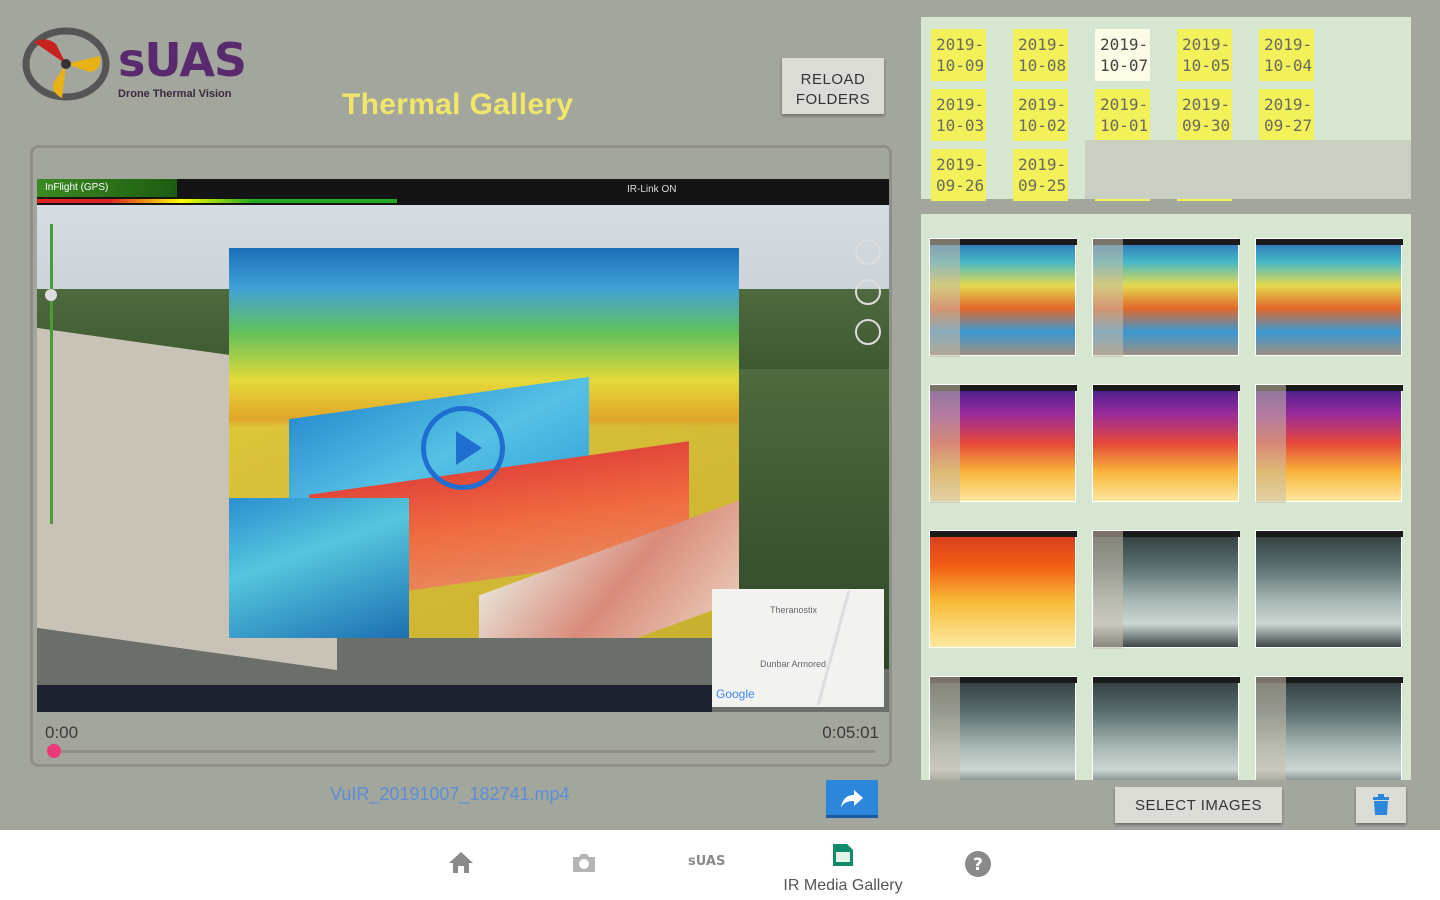 Image resolution: width=1440 pixels, height=900 pixels. What do you see at coordinates (1122, 55) in the screenshot?
I see `folder-2019-10-07: 2019-10-07` at bounding box center [1122, 55].